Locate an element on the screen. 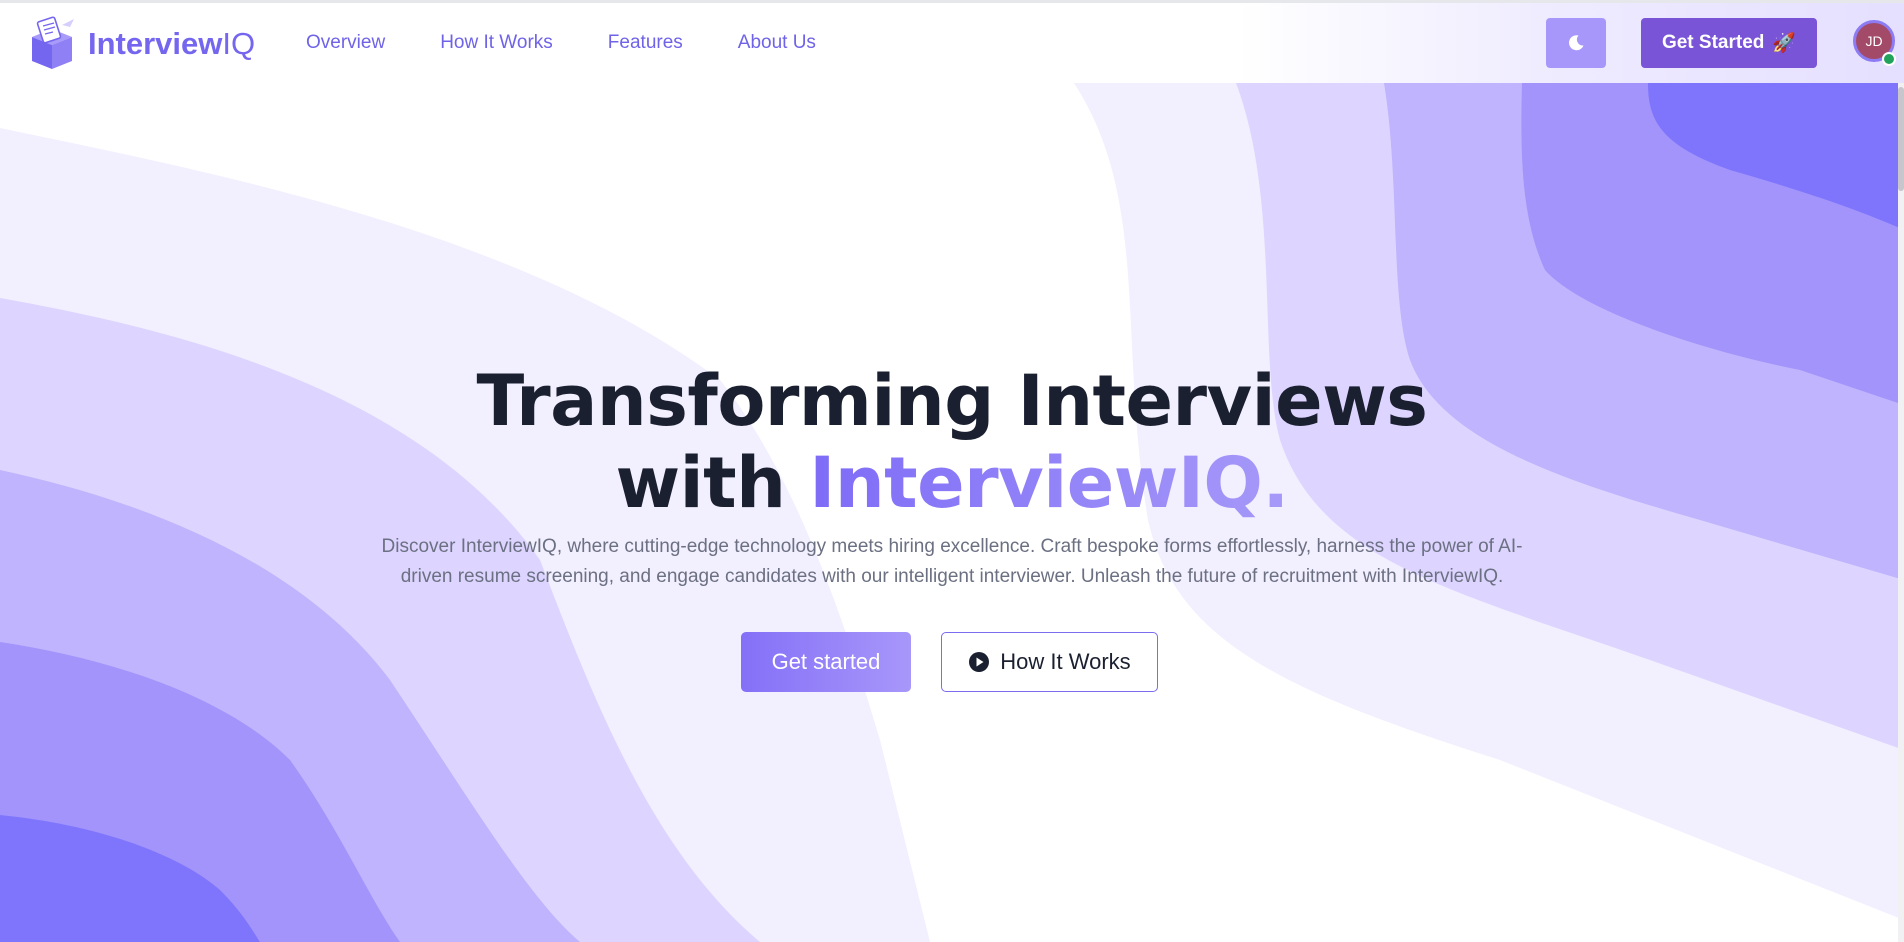  rocket-icon: 🚀 is located at coordinates (1784, 43).